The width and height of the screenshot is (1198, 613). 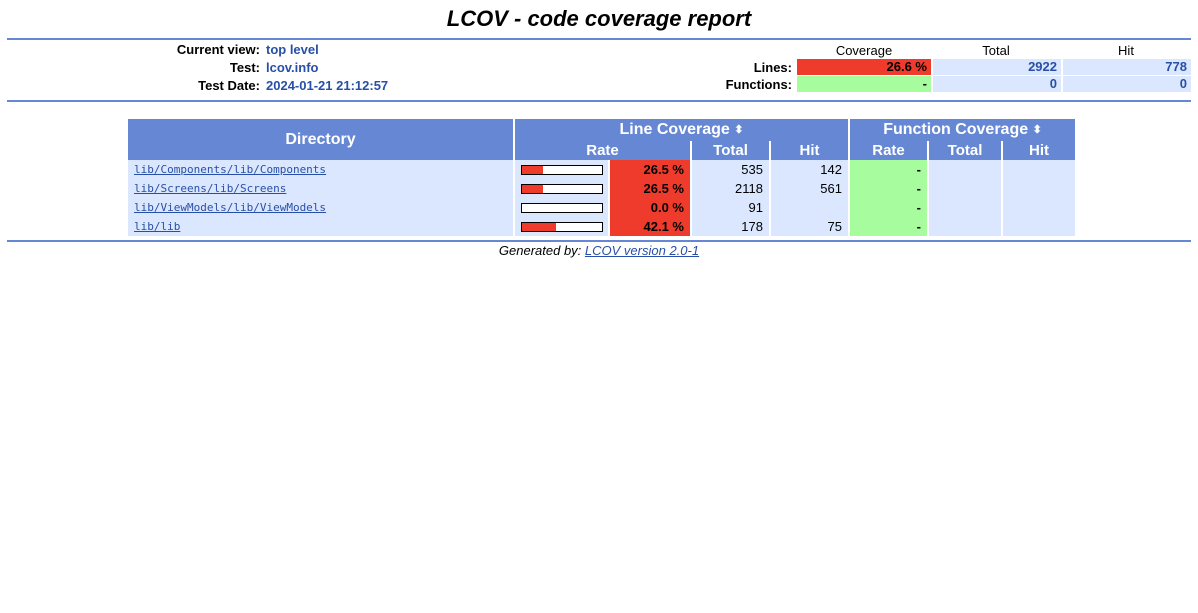 I want to click on functions-hit: 0, so click(x=1127, y=84).